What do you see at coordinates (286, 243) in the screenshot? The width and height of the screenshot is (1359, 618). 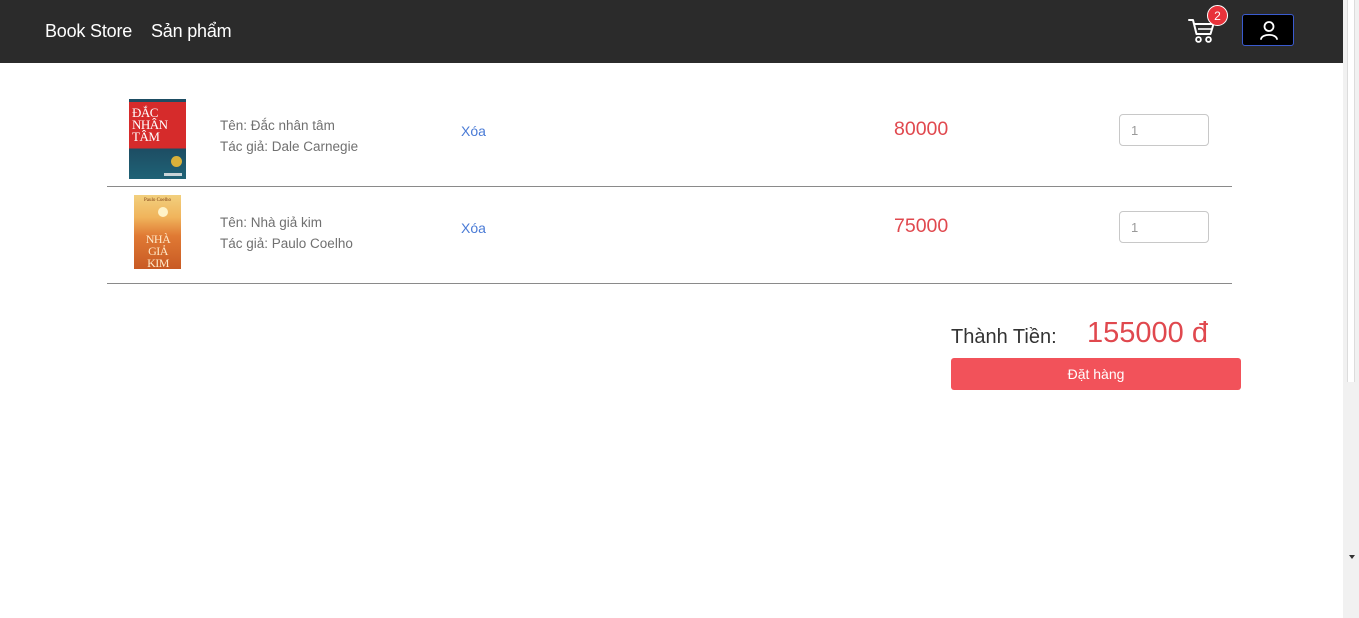 I see `book-author: Tác giả: Paulo Coelho` at bounding box center [286, 243].